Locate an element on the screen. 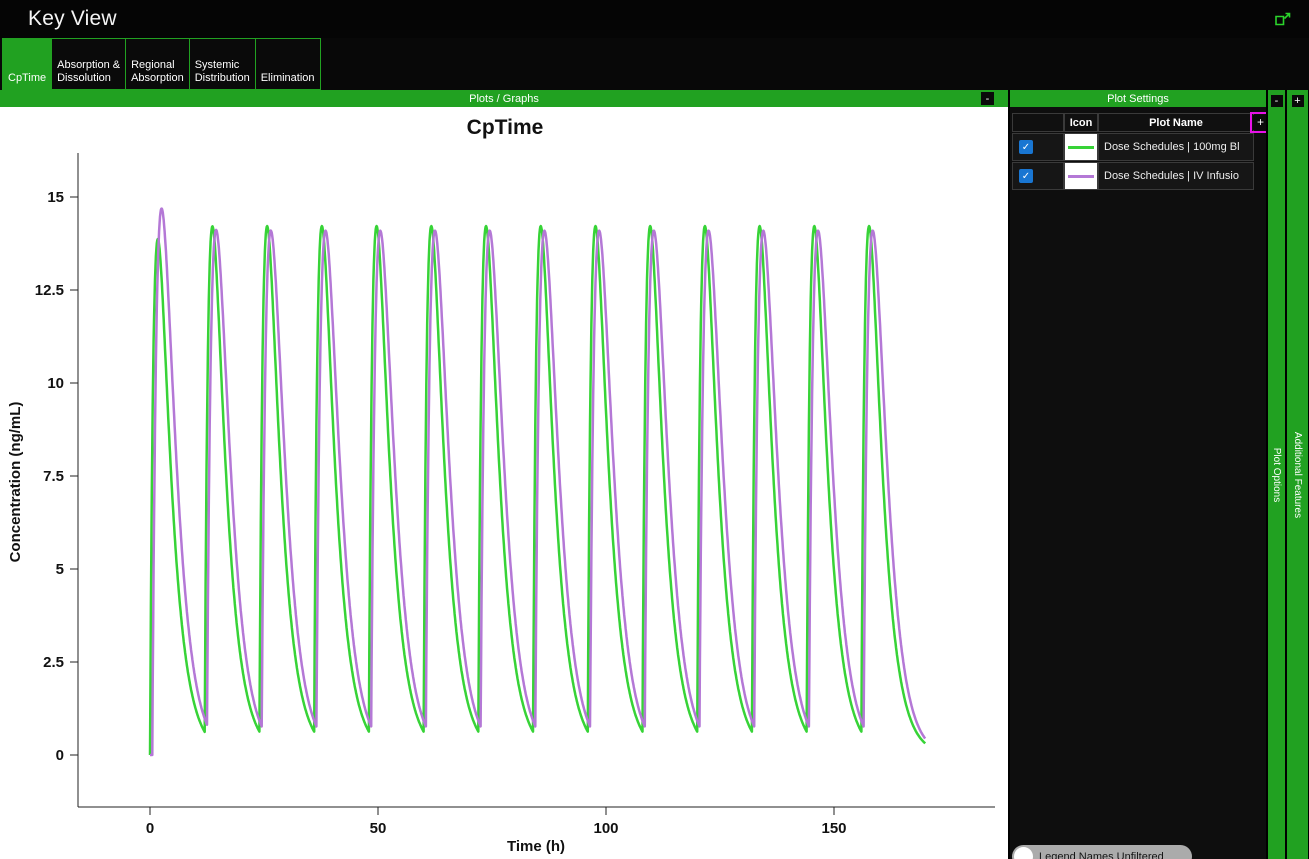  plot-settings-title: Plot Settings is located at coordinates (1138, 98).